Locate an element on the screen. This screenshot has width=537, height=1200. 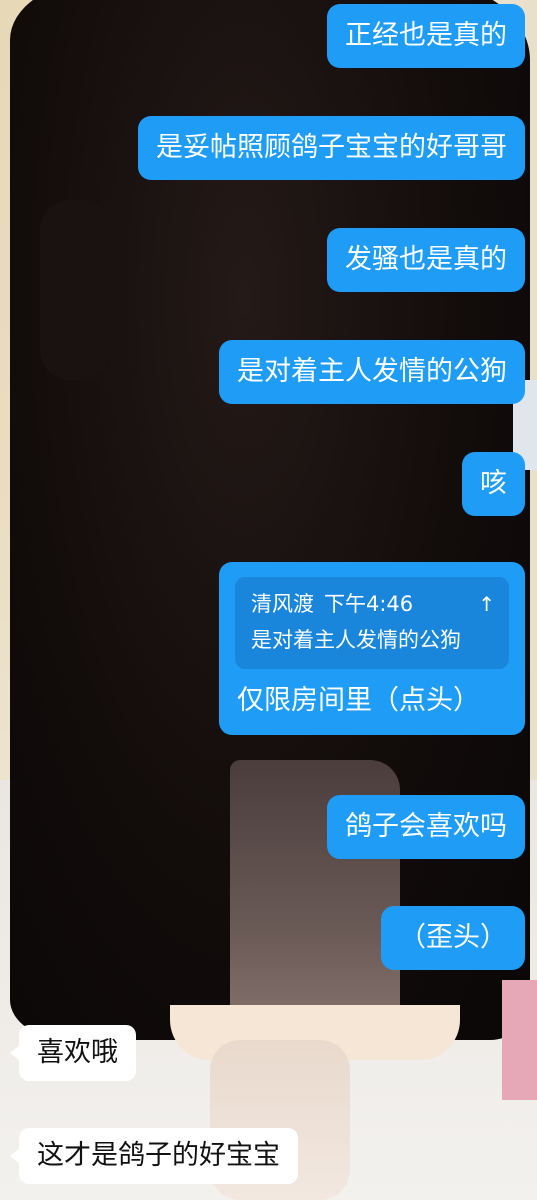
message-text: 是妥帖照顾鸽子宝宝的好哥哥 is located at coordinates (331, 147).